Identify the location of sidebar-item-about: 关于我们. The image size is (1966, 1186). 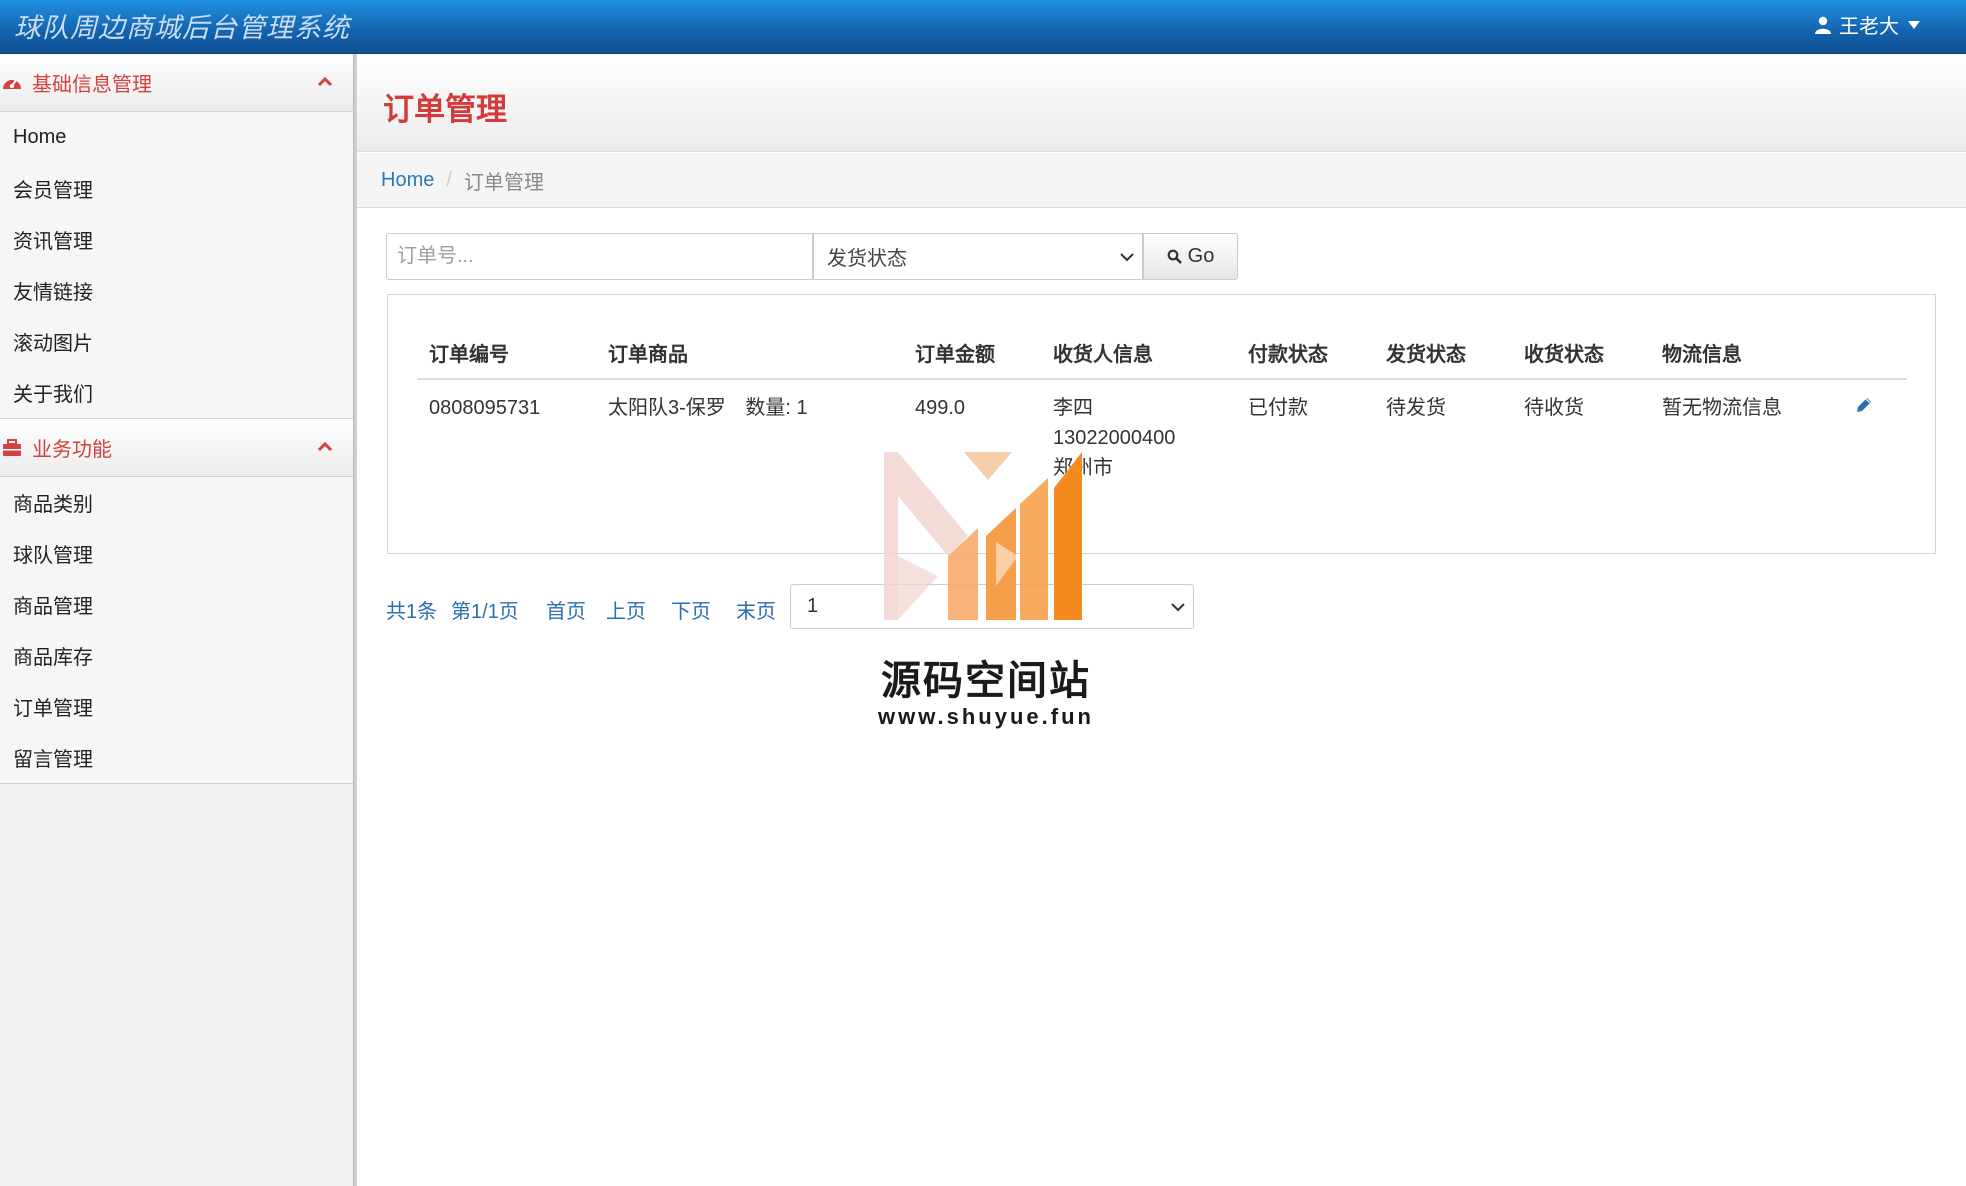
(176, 392).